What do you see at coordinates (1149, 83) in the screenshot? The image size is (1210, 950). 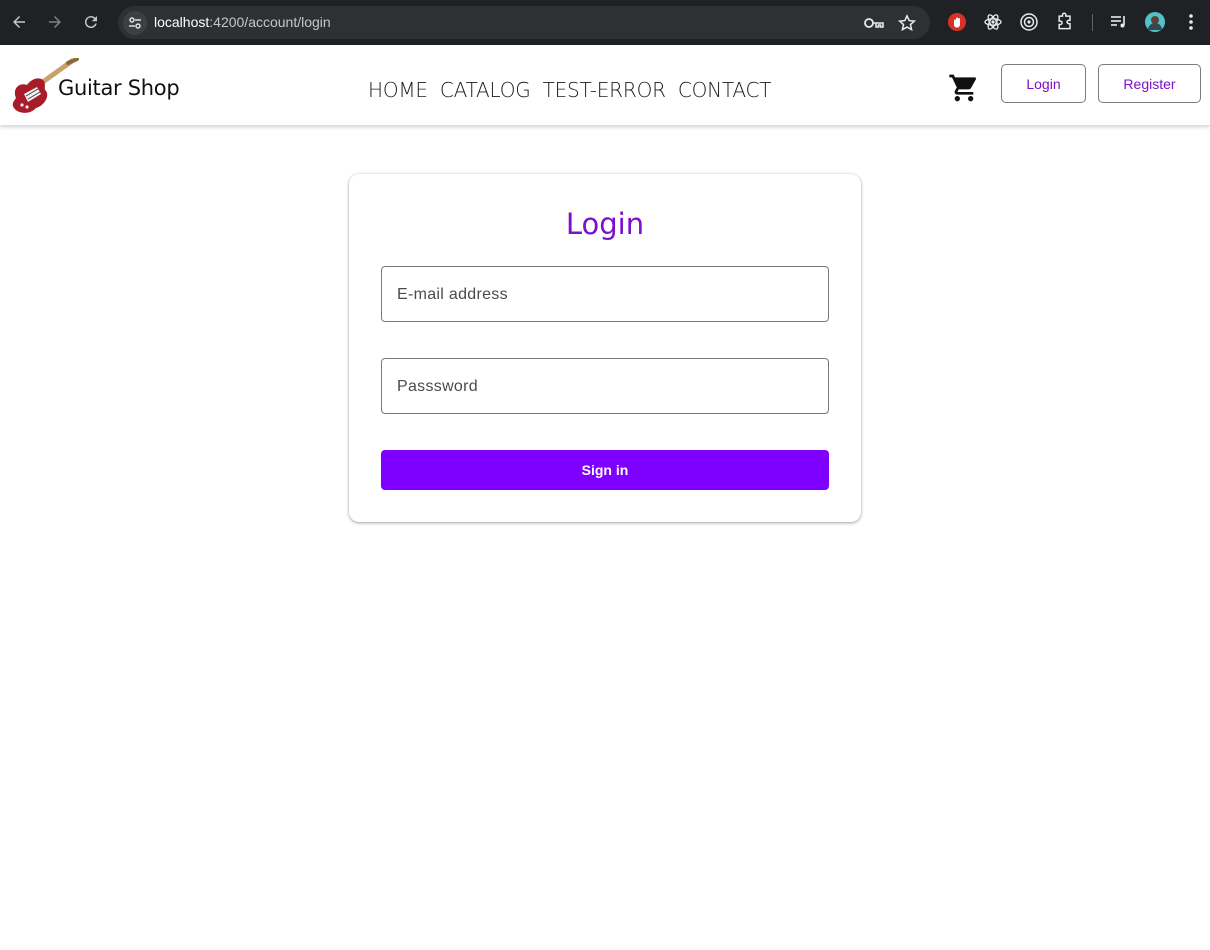 I see `register-button: Register` at bounding box center [1149, 83].